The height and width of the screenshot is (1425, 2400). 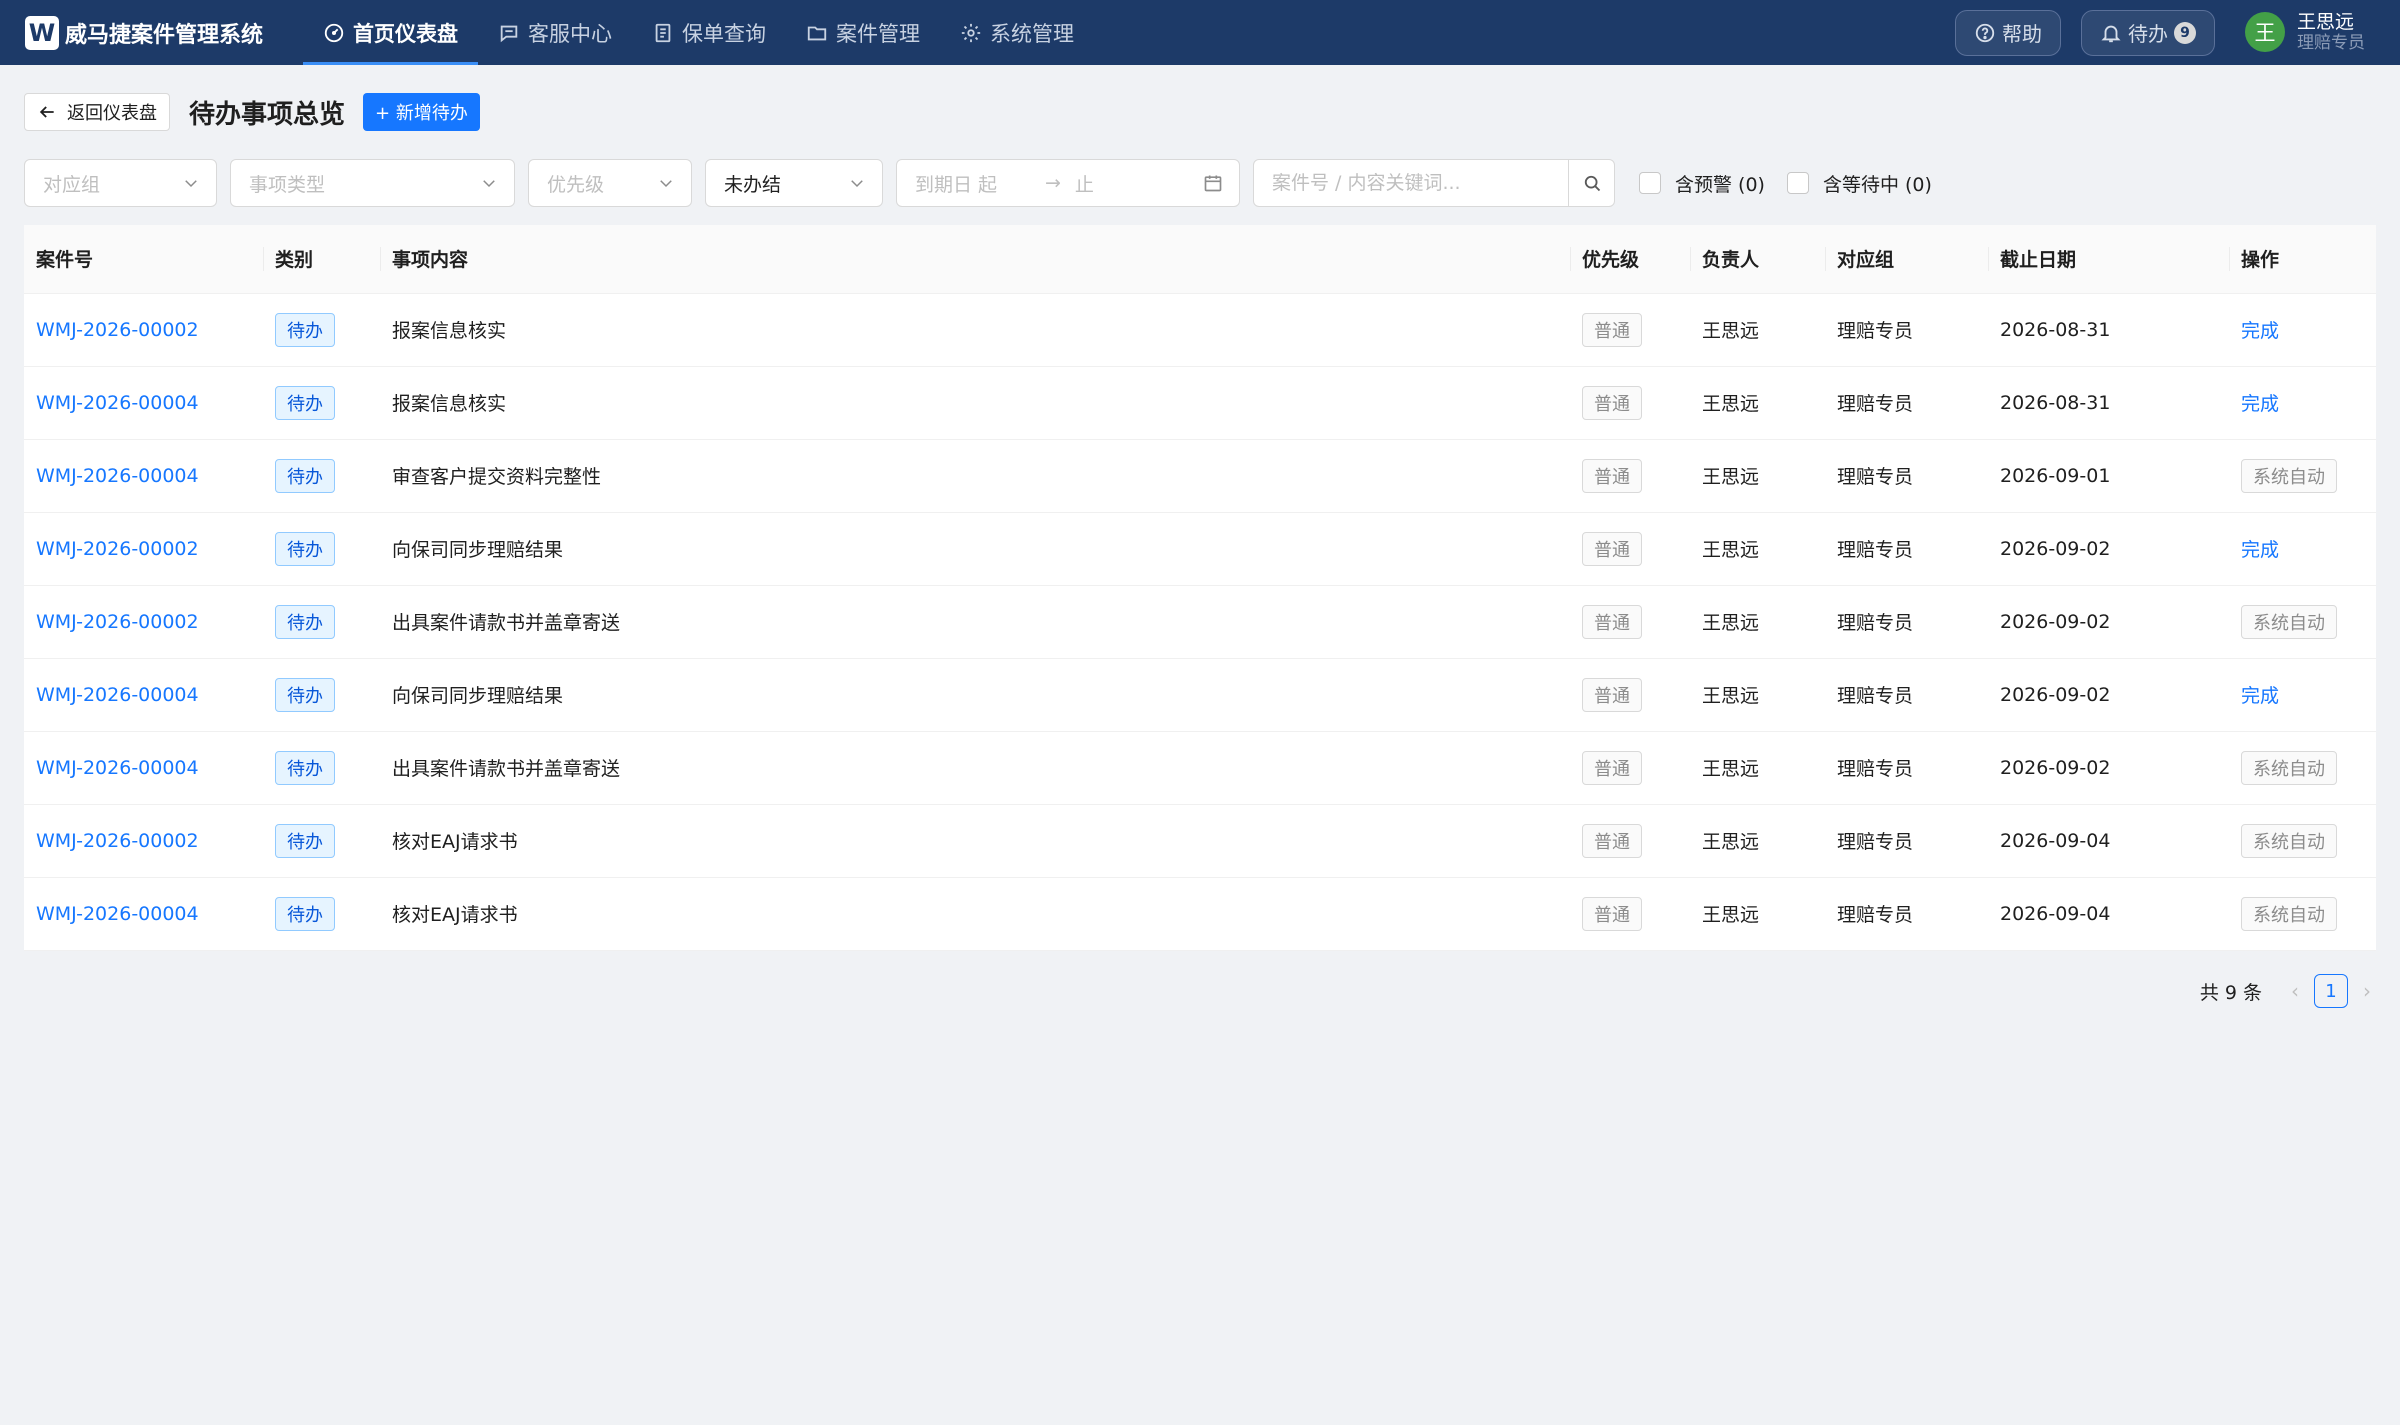 I want to click on nav-item-customer-service: 客服中心, so click(x=555, y=32).